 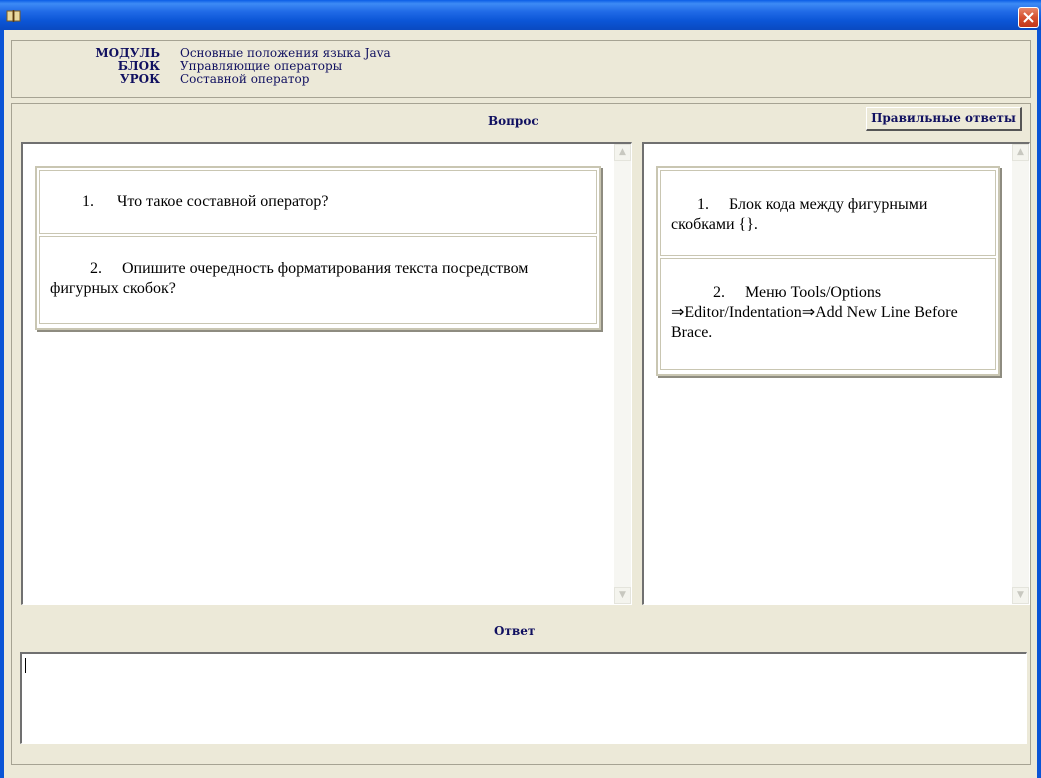 I want to click on text-caret, so click(x=25, y=665).